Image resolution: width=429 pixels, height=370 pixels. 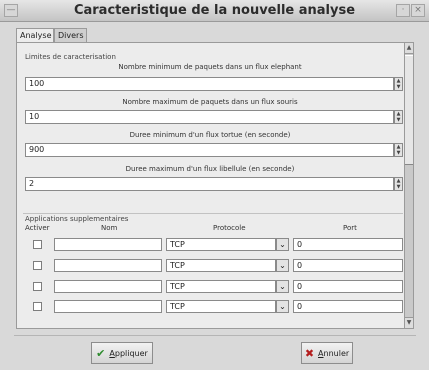 I want to click on row-1-nom-input, so click(x=108, y=244).